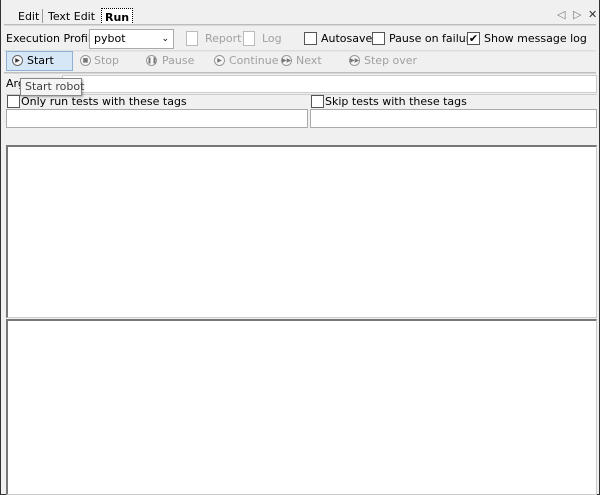  I want to click on pause-button: Pause, so click(178, 61).